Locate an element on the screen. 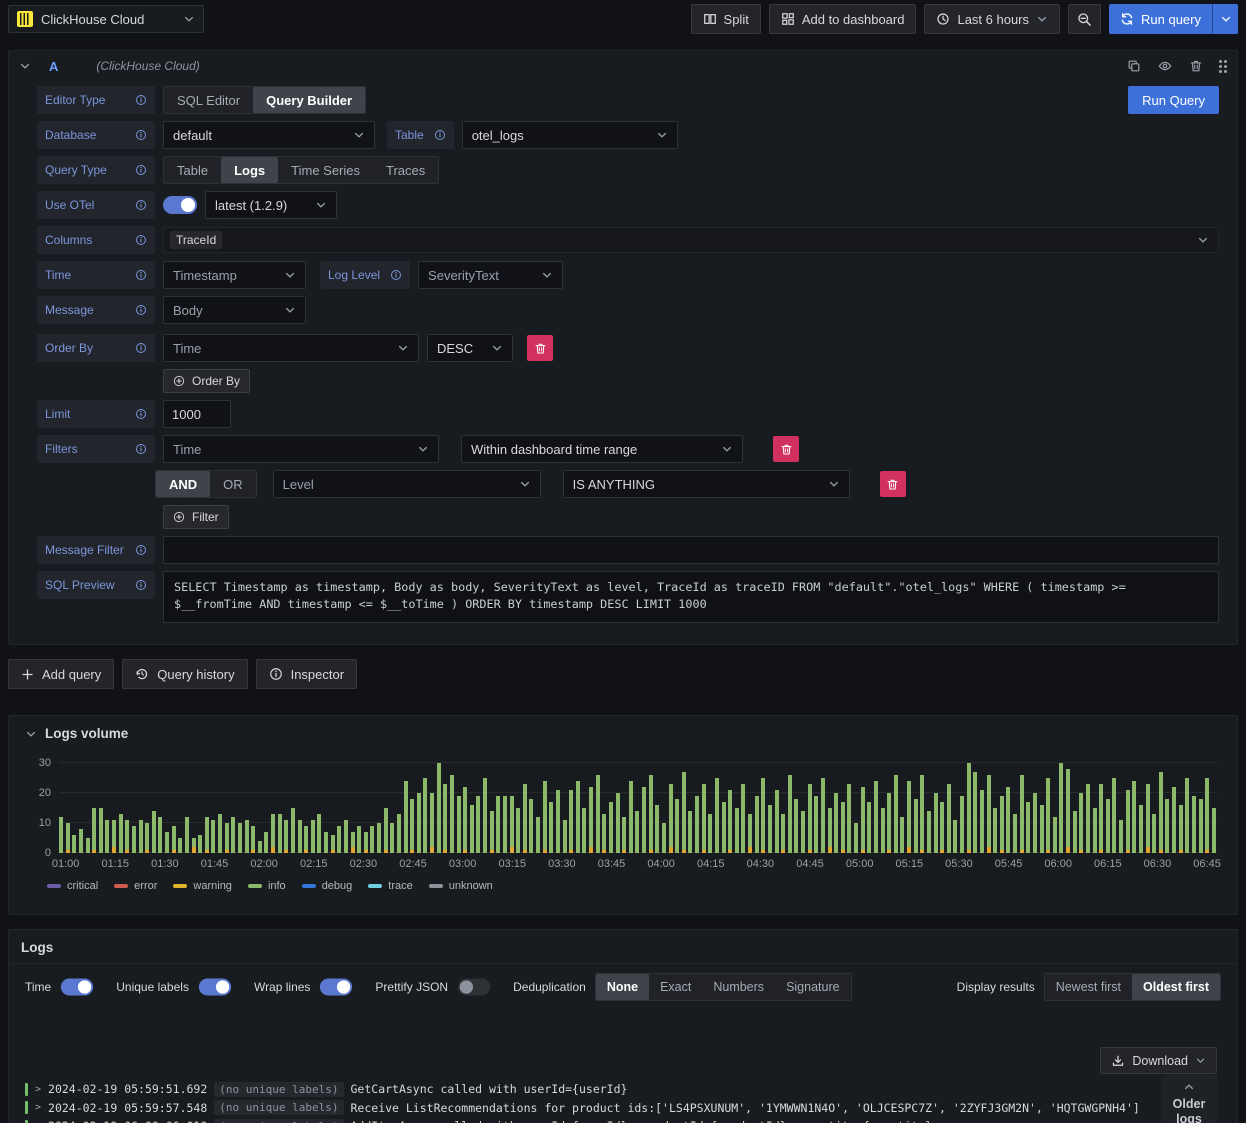 This screenshot has width=1246, height=1123. inspector-button: Inspector is located at coordinates (306, 674).